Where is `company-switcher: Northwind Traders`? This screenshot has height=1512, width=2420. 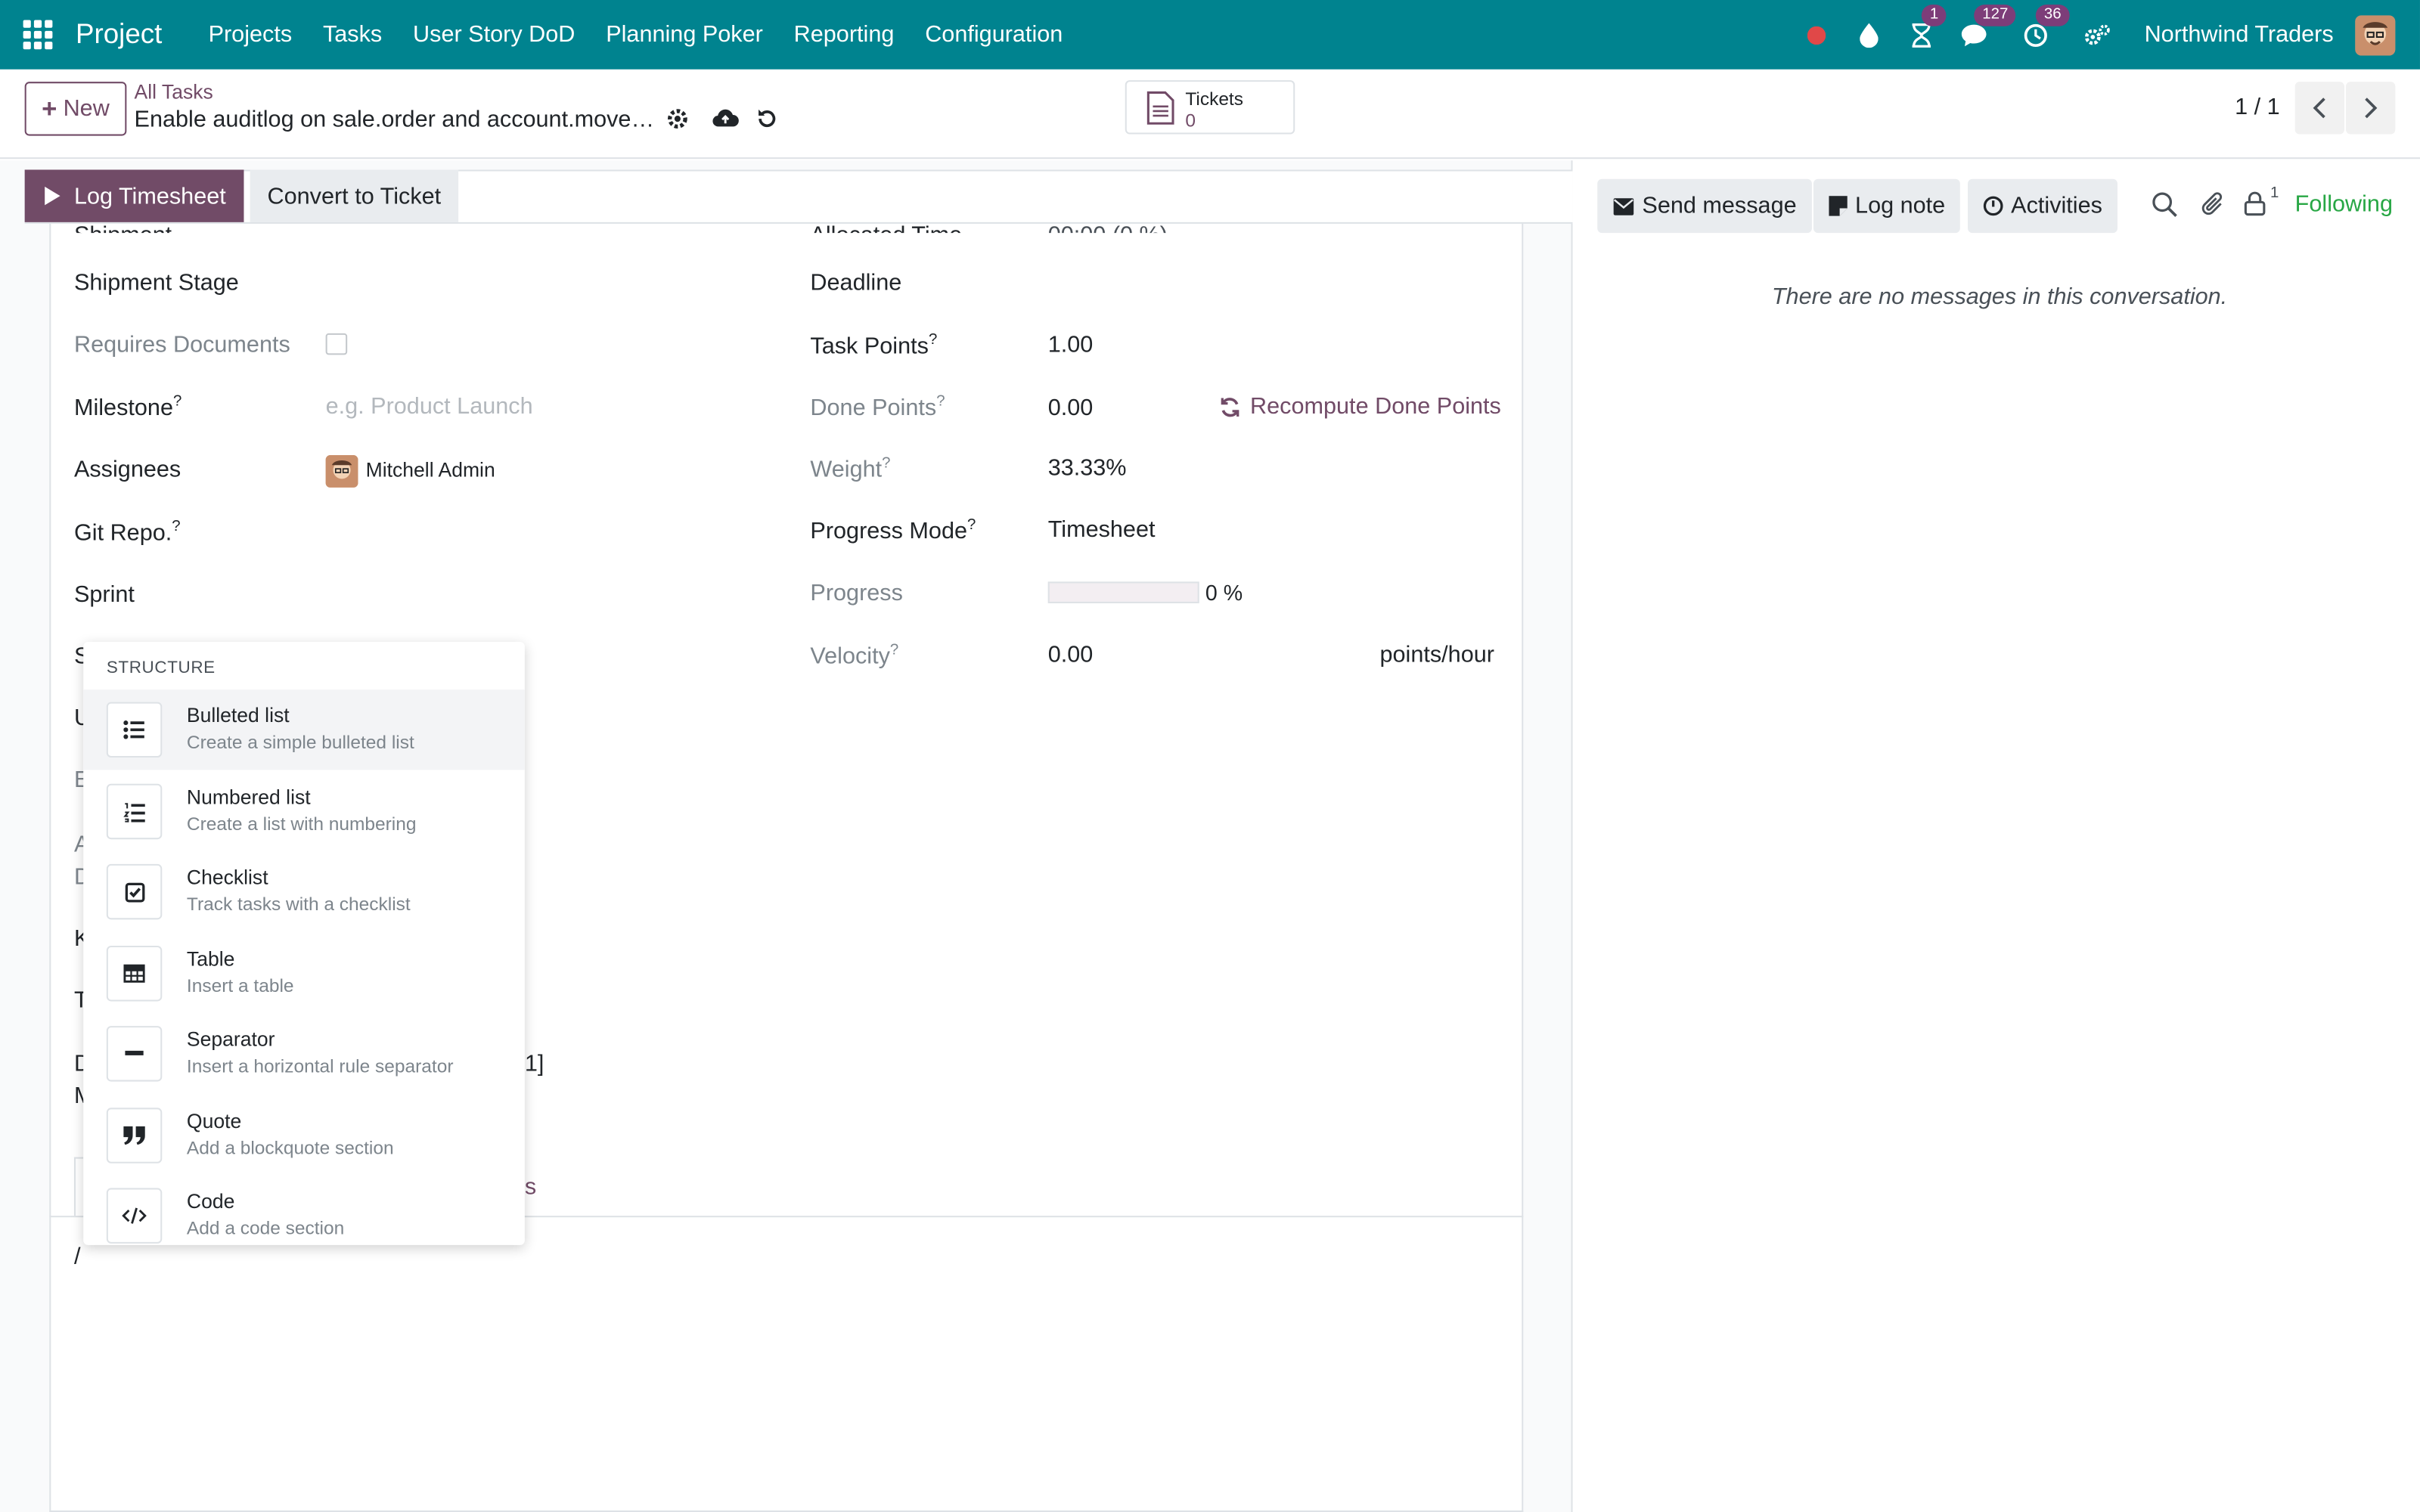 company-switcher: Northwind Traders is located at coordinates (2239, 35).